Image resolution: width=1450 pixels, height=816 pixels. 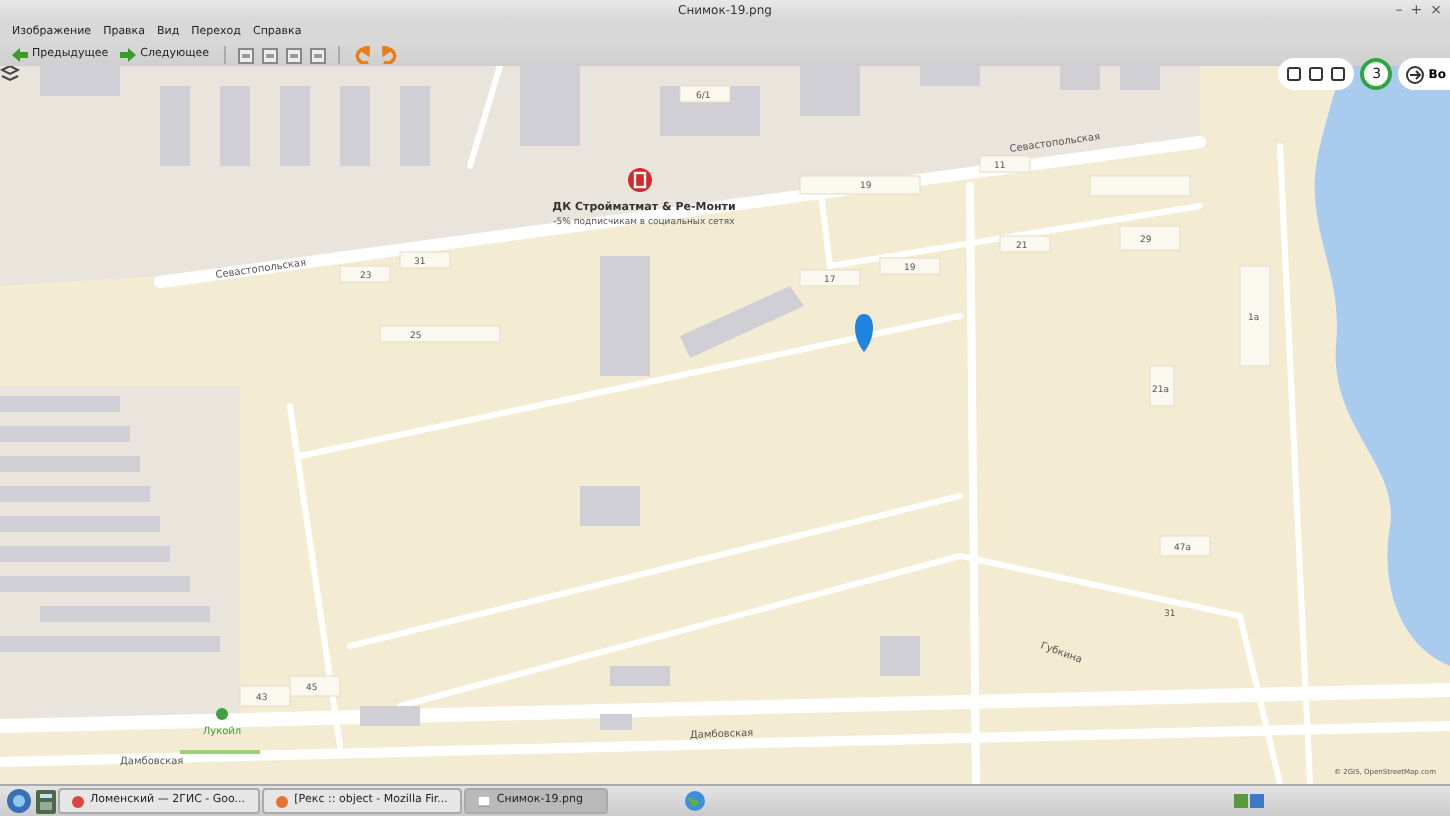 I want to click on grass-strip, so click(x=220, y=752).